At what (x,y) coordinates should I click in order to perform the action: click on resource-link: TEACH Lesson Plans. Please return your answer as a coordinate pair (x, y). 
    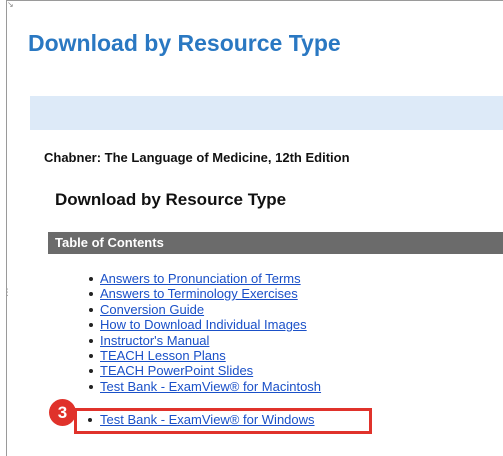
    Looking at the image, I should click on (163, 355).